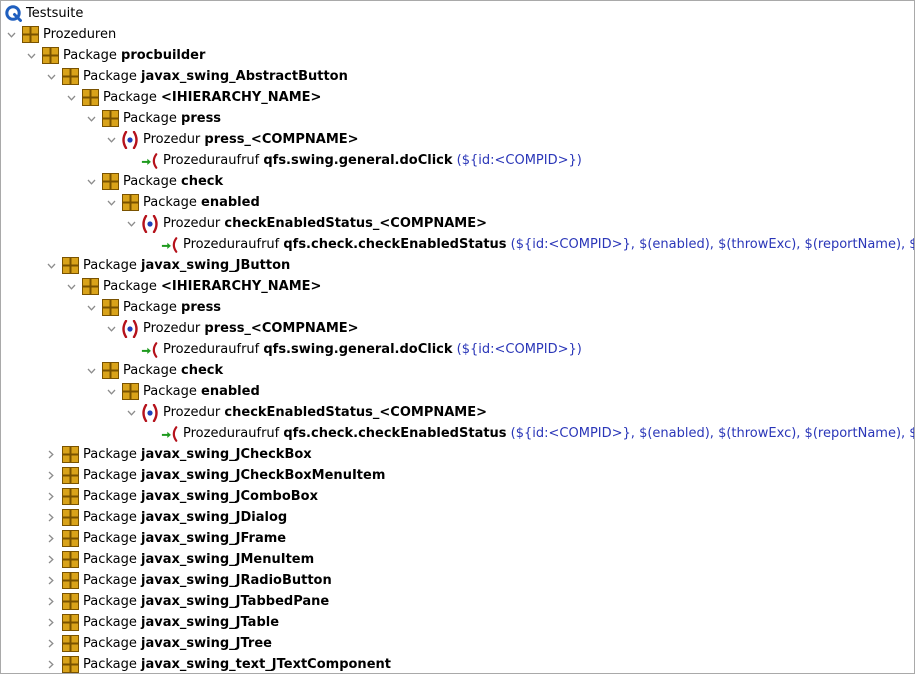  I want to click on tree-node: Package javax_swing_JTree, so click(457, 643).